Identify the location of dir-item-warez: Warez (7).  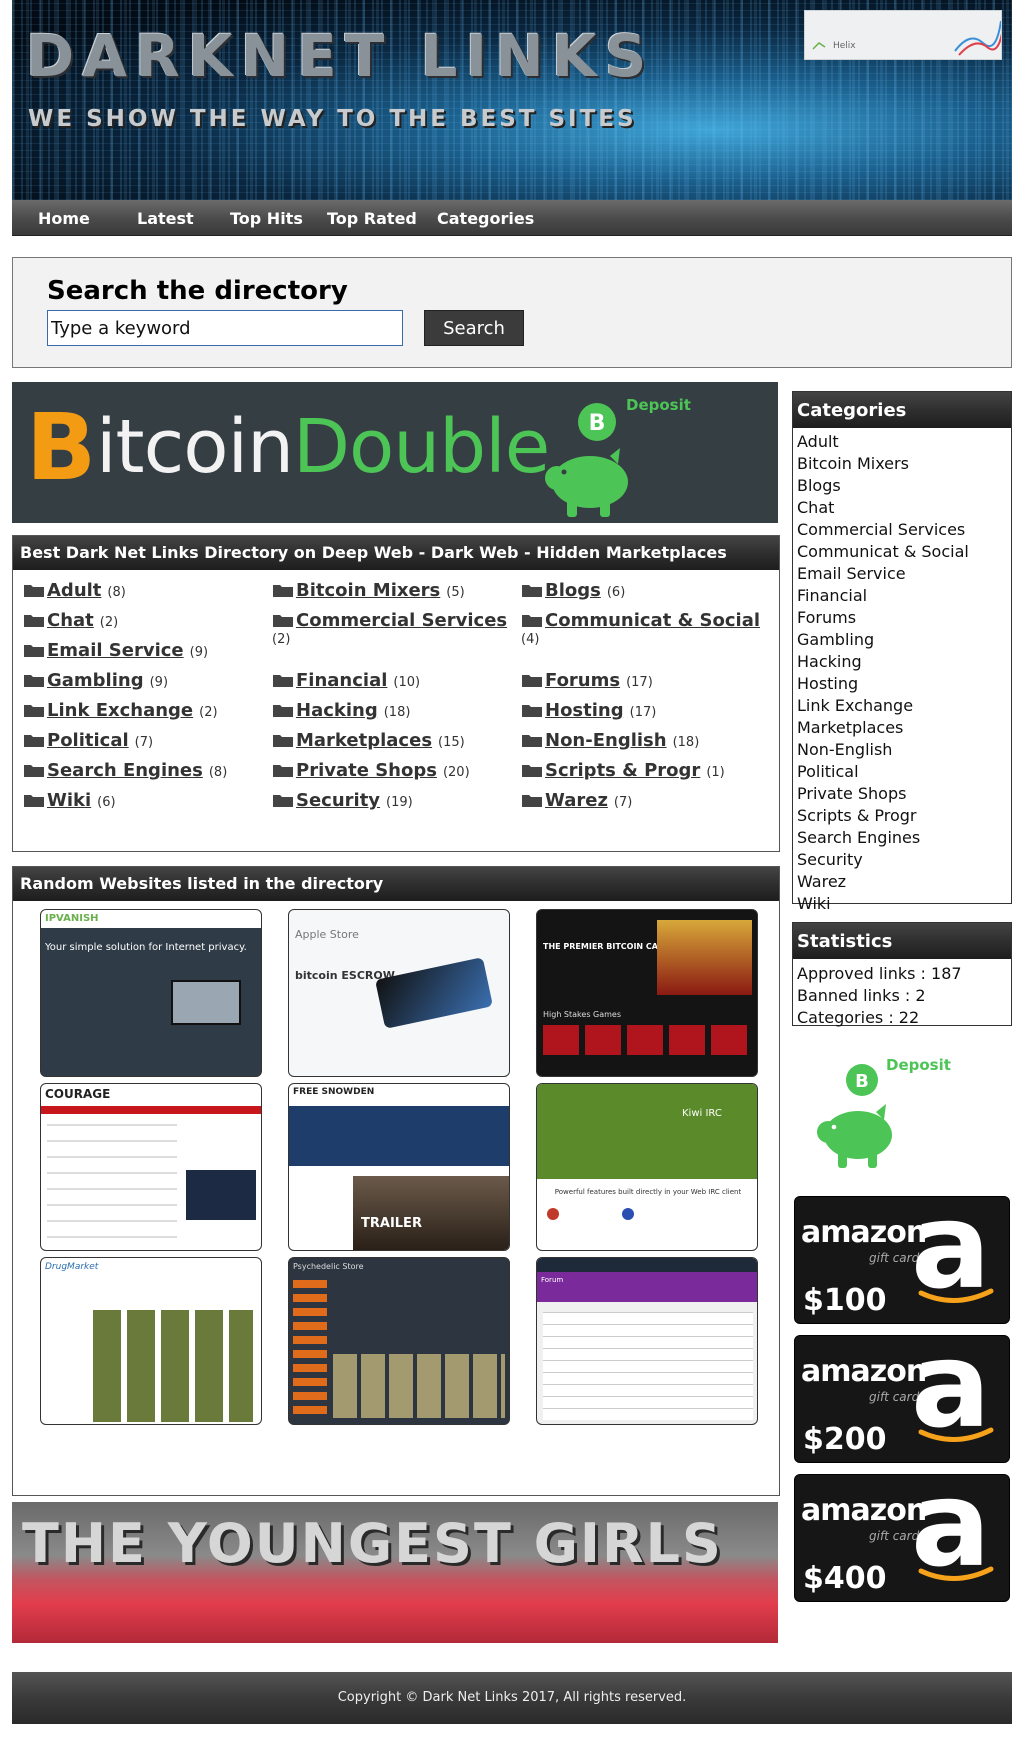
(645, 800).